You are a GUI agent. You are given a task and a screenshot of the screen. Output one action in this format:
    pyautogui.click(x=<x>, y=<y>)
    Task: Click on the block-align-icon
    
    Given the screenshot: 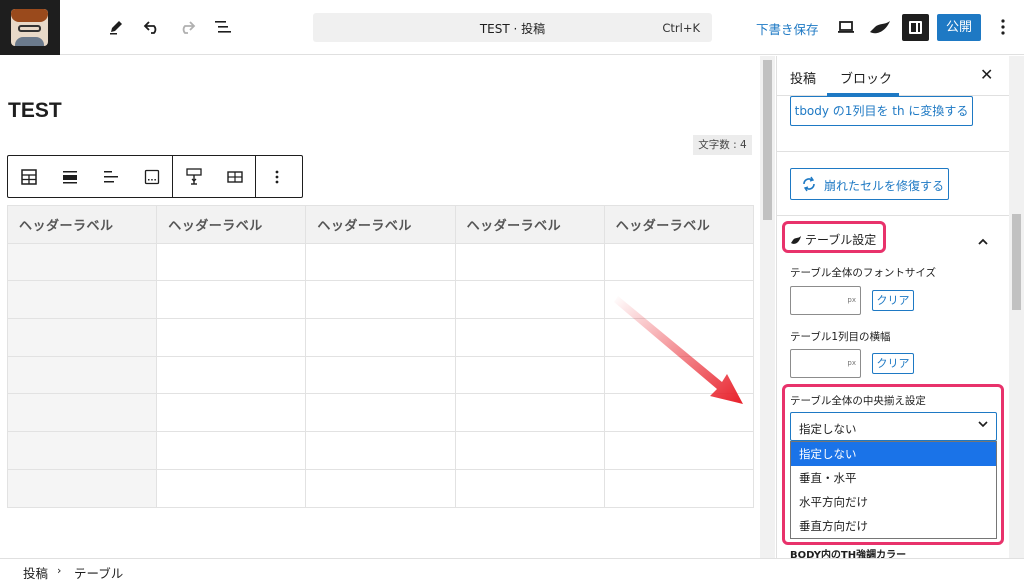 What is the action you would take?
    pyautogui.click(x=69, y=176)
    